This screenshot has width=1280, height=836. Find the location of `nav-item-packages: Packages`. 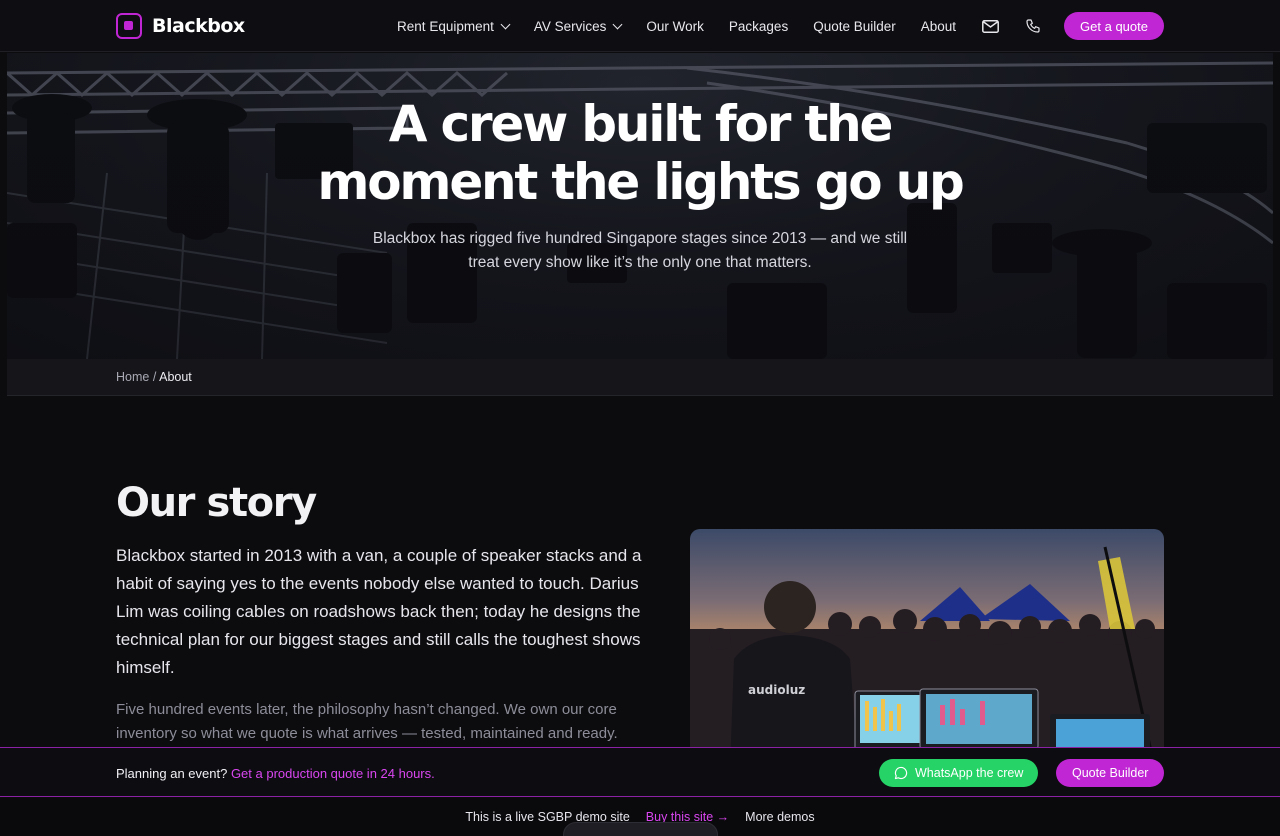

nav-item-packages: Packages is located at coordinates (758, 26).